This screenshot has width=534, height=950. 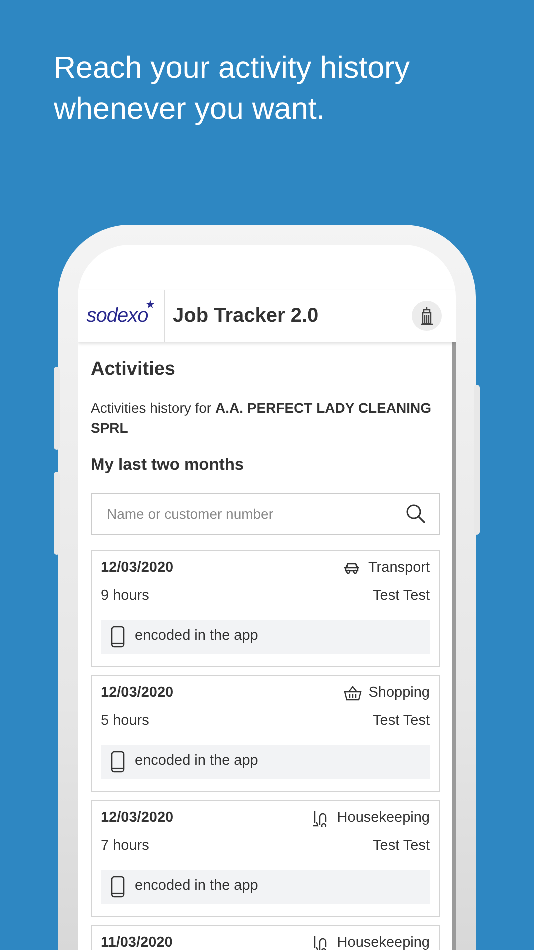 I want to click on building-icon, so click(x=427, y=316).